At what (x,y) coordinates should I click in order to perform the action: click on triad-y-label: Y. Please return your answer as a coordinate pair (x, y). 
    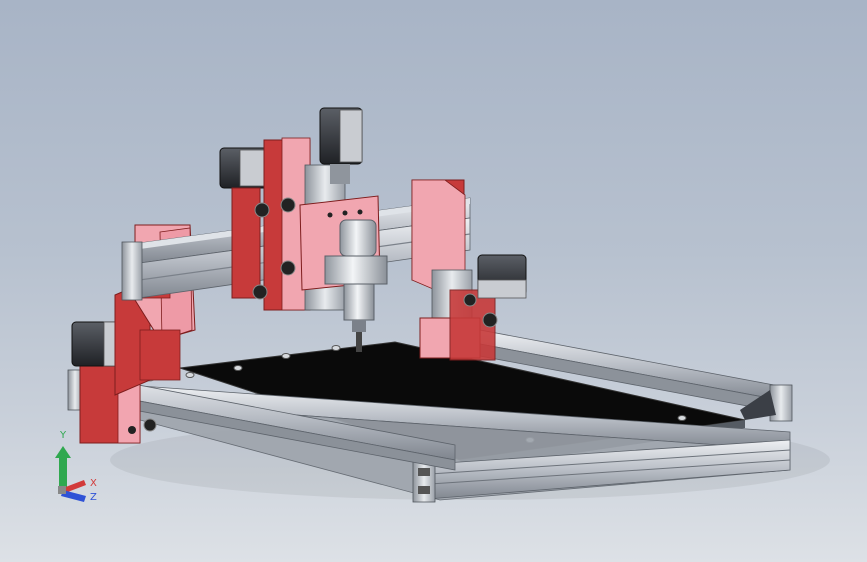
    Looking at the image, I should click on (63, 435).